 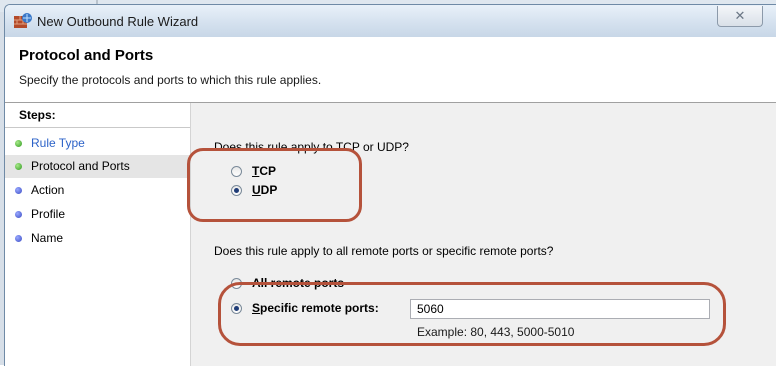 What do you see at coordinates (390, 21) in the screenshot?
I see `title-bar: New Outbound Rule Wizard ✕` at bounding box center [390, 21].